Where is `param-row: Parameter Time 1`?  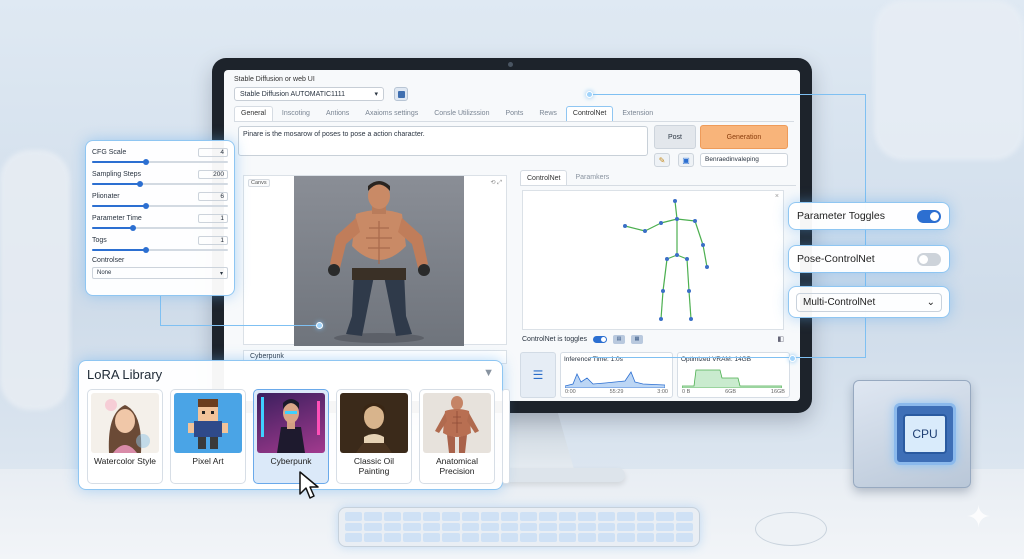
param-row: Parameter Time 1 is located at coordinates (160, 222).